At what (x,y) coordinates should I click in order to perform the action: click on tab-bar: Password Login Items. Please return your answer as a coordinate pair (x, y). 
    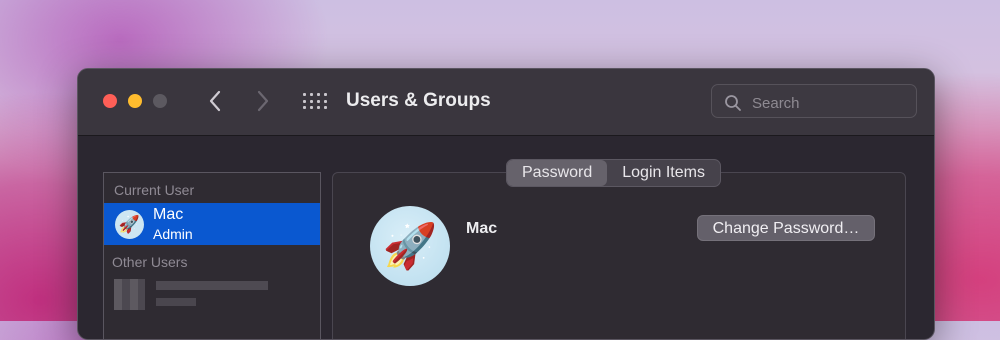
    Looking at the image, I should click on (613, 173).